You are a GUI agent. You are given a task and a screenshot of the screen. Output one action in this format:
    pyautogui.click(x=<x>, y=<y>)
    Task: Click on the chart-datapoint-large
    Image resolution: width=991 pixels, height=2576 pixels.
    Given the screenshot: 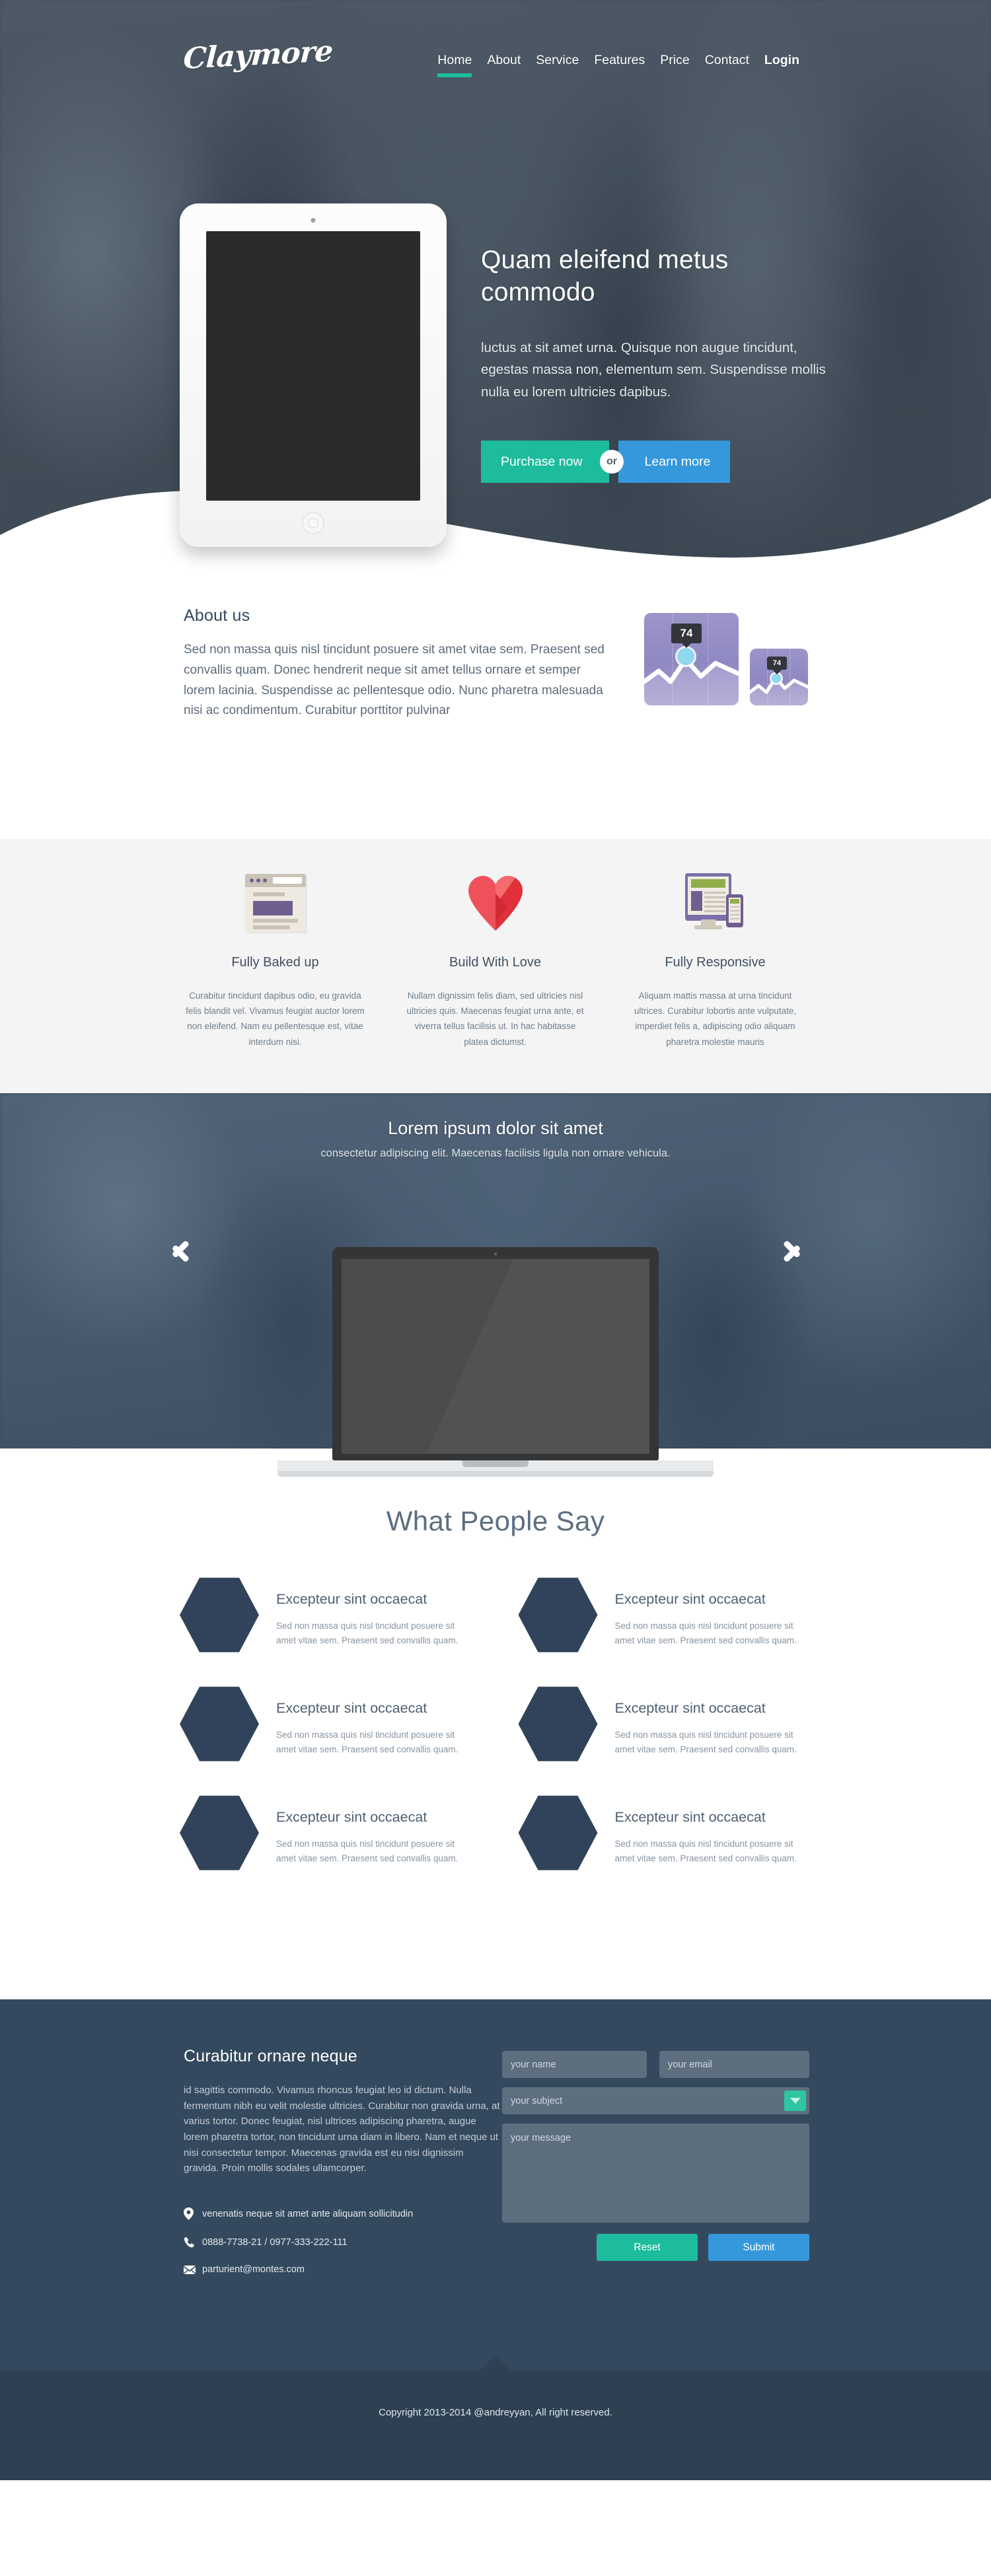 What is the action you would take?
    pyautogui.click(x=685, y=657)
    